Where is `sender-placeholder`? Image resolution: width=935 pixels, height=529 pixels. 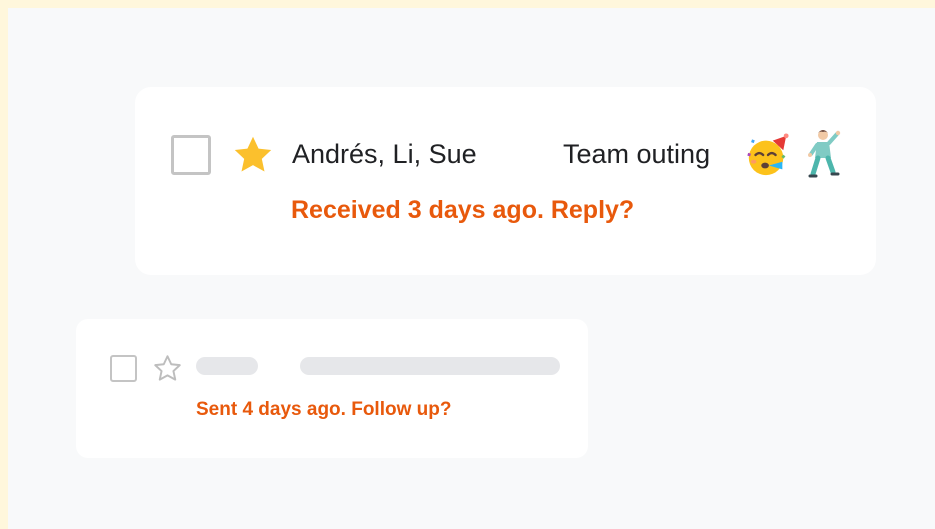 sender-placeholder is located at coordinates (227, 366).